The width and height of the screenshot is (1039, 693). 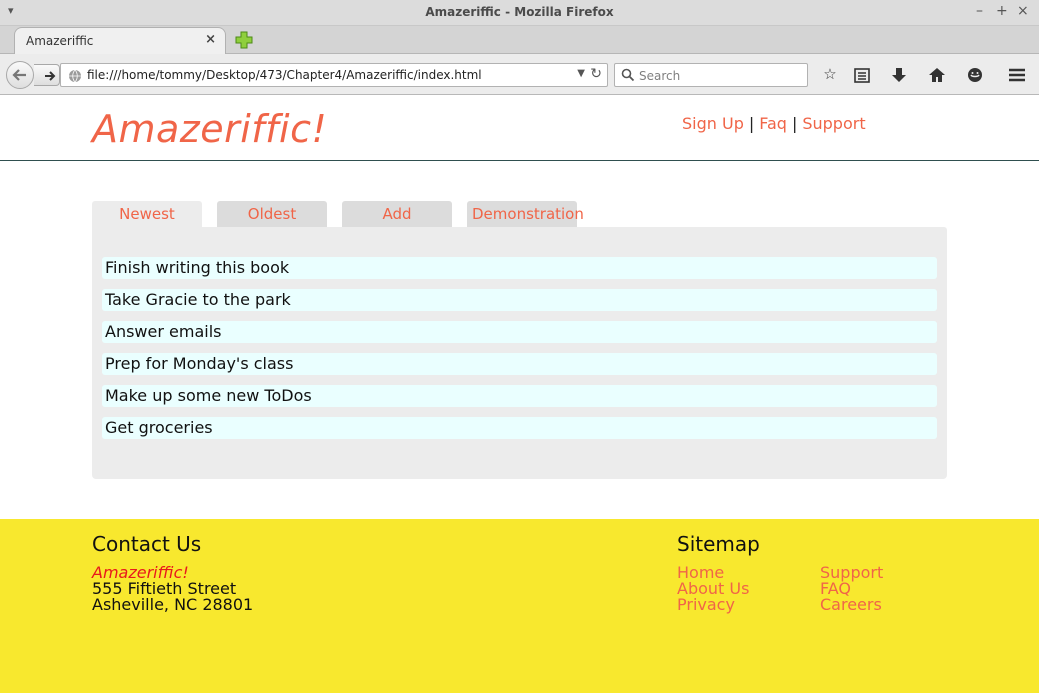 What do you see at coordinates (209, 129) in the screenshot?
I see `brand-logo: Amazeriffic!` at bounding box center [209, 129].